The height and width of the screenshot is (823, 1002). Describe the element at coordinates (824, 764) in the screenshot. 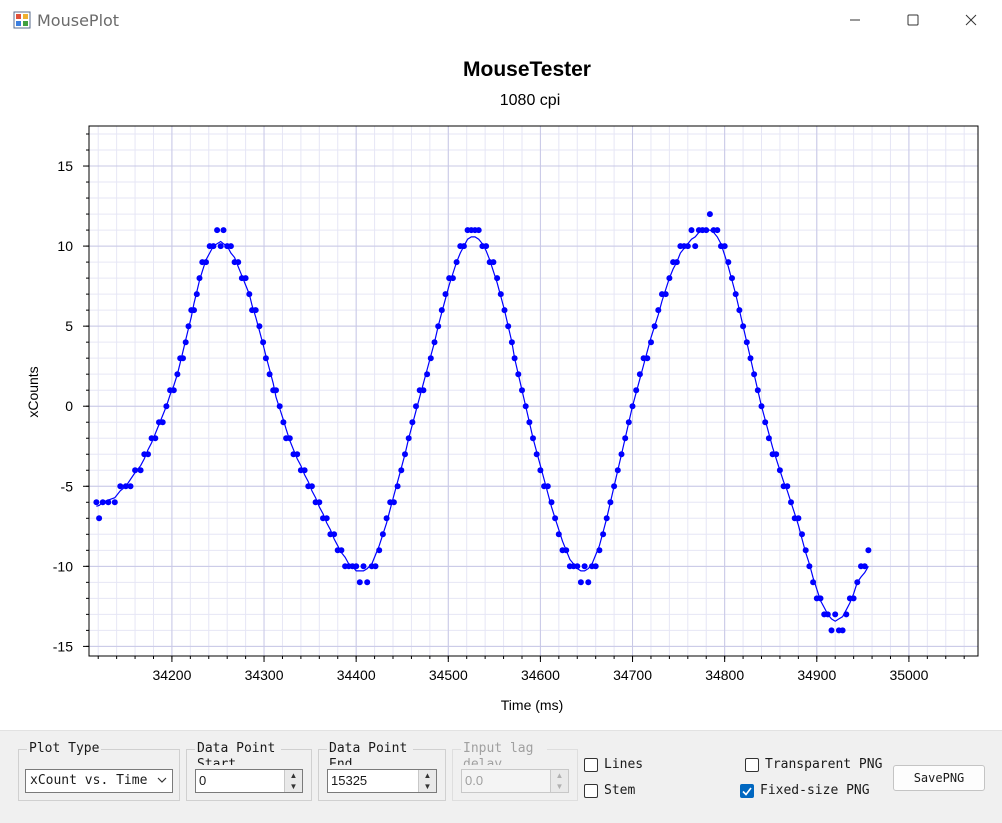

I see `transparent-png-label: Transparent PNG` at that location.